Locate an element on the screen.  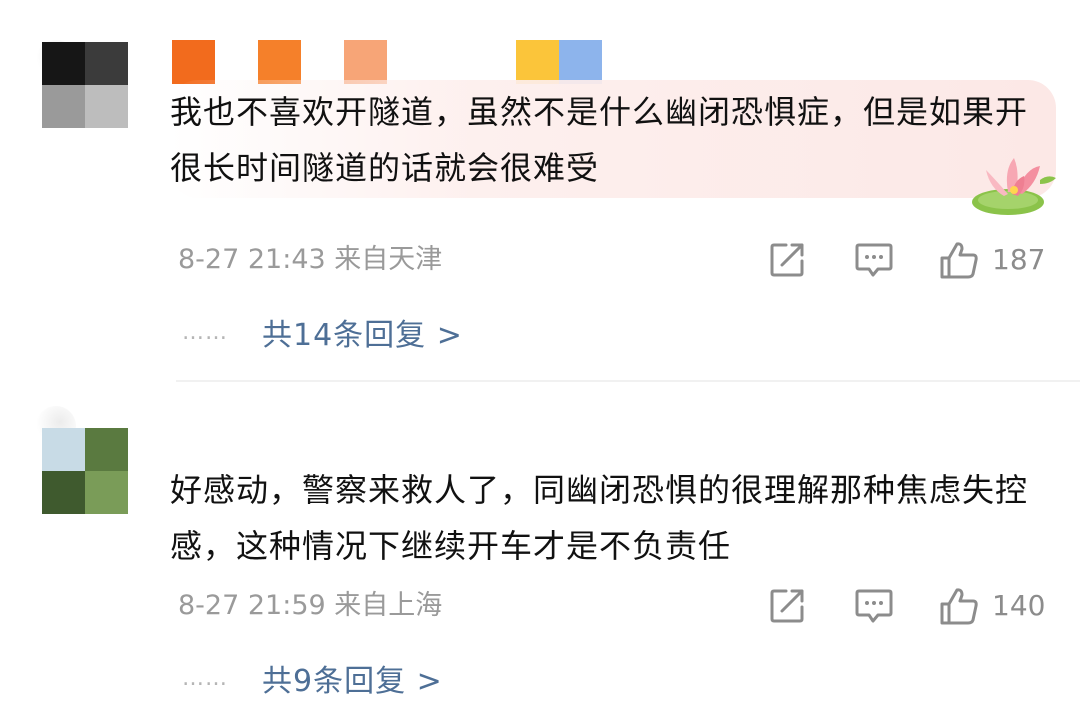
replies-row: …… 共9条回复 > is located at coordinates (312, 678).